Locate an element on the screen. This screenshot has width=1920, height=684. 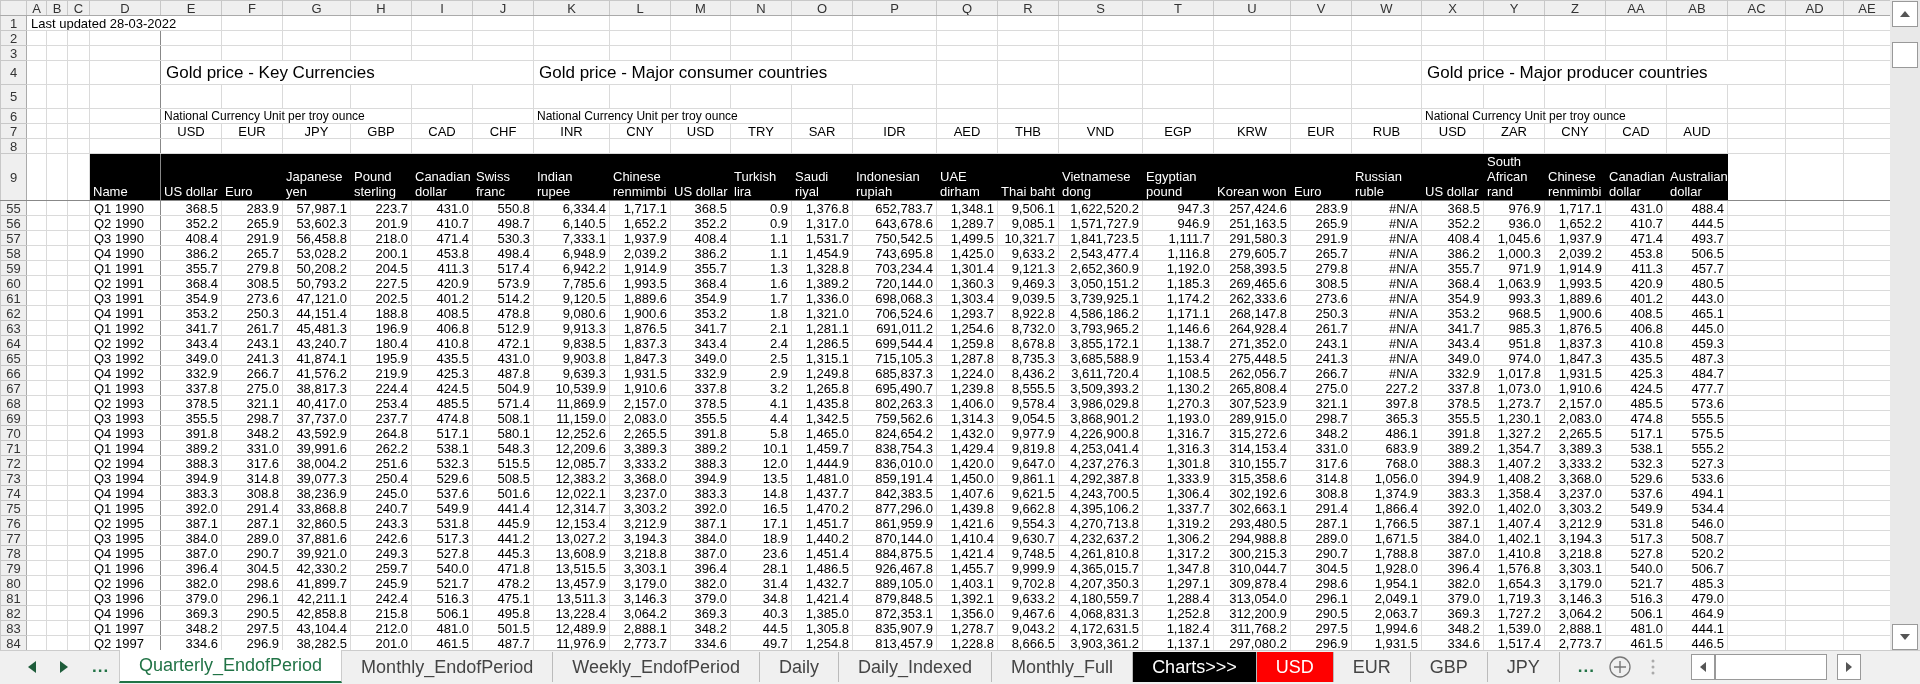
sheet-tab: EUR is located at coordinates (1372, 667).